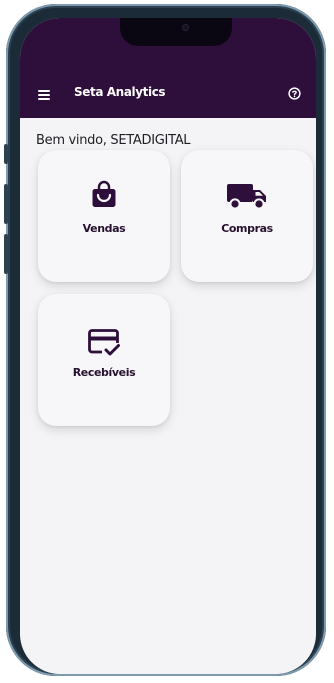  I want to click on card-label-recebiveis: Recebíveis, so click(104, 372).